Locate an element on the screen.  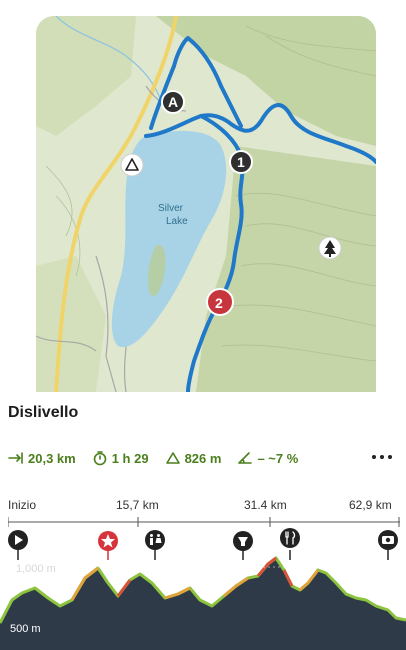
waypoint-a: A is located at coordinates (173, 102).